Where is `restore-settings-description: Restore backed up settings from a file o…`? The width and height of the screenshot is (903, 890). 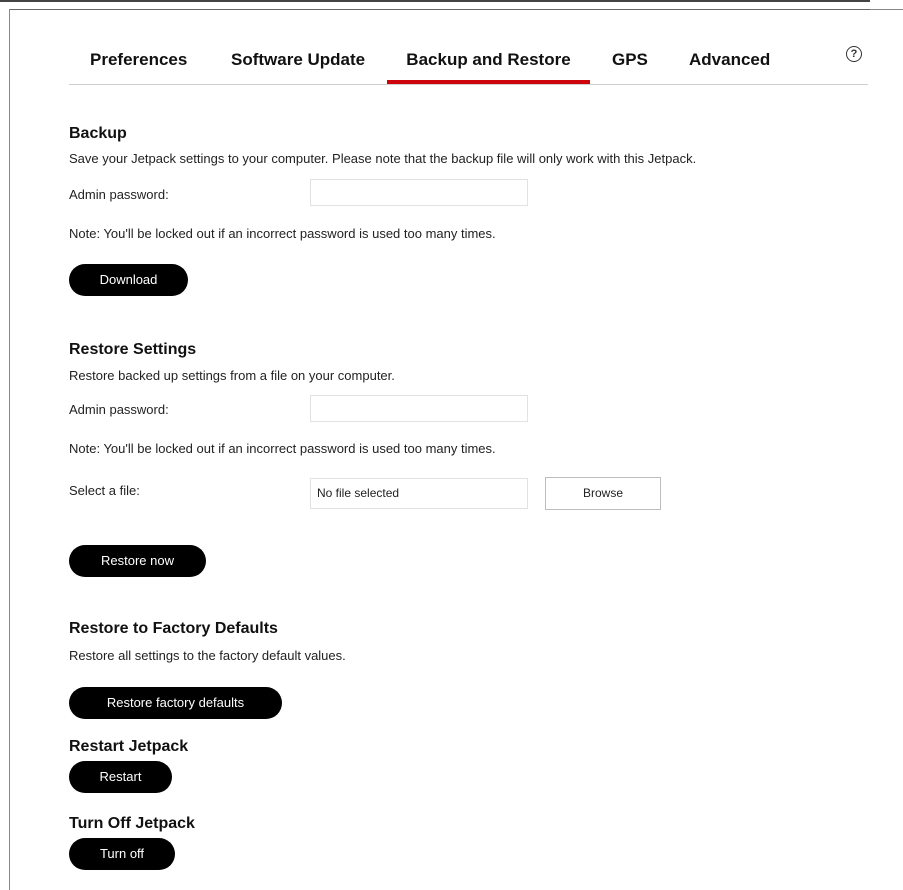
restore-settings-description: Restore backed up settings from a file o… is located at coordinates (232, 375).